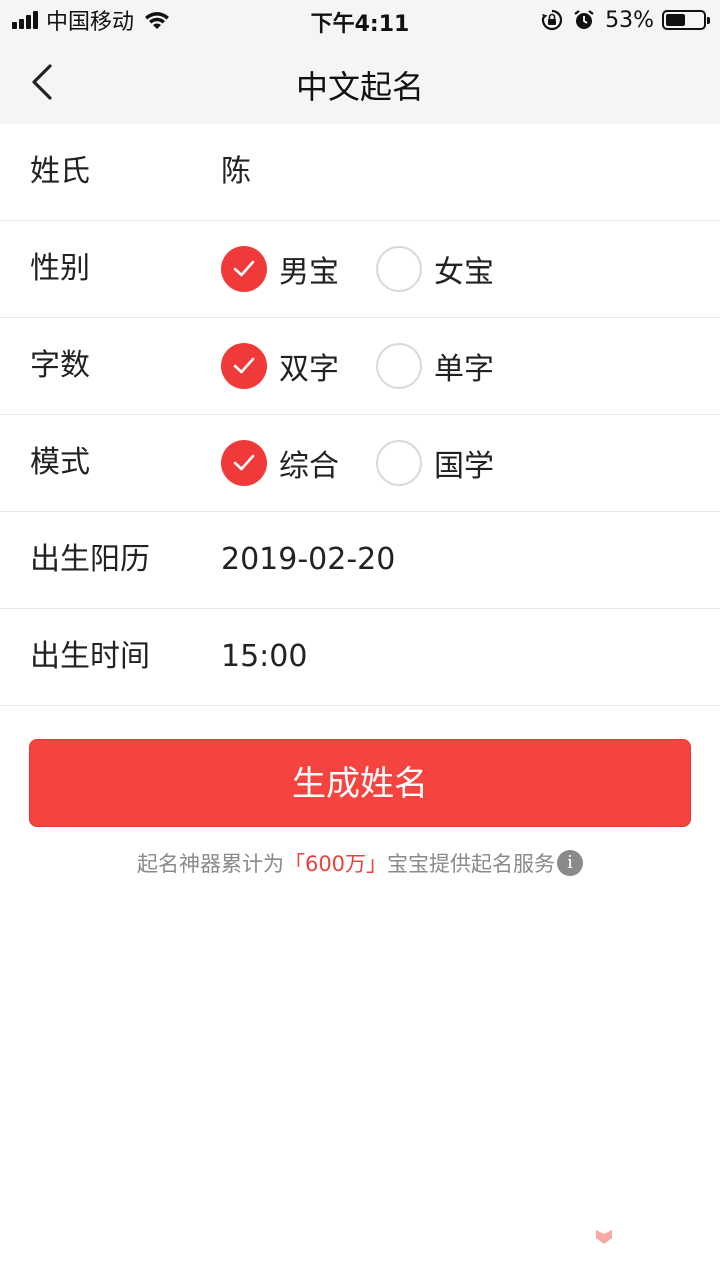  What do you see at coordinates (90, 656) in the screenshot?
I see `birth-time-label: 出生时间` at bounding box center [90, 656].